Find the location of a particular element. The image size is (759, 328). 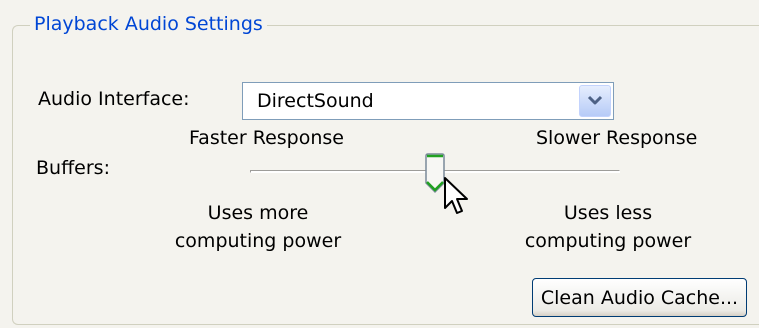

uses-less-line1: Uses less is located at coordinates (608, 213).